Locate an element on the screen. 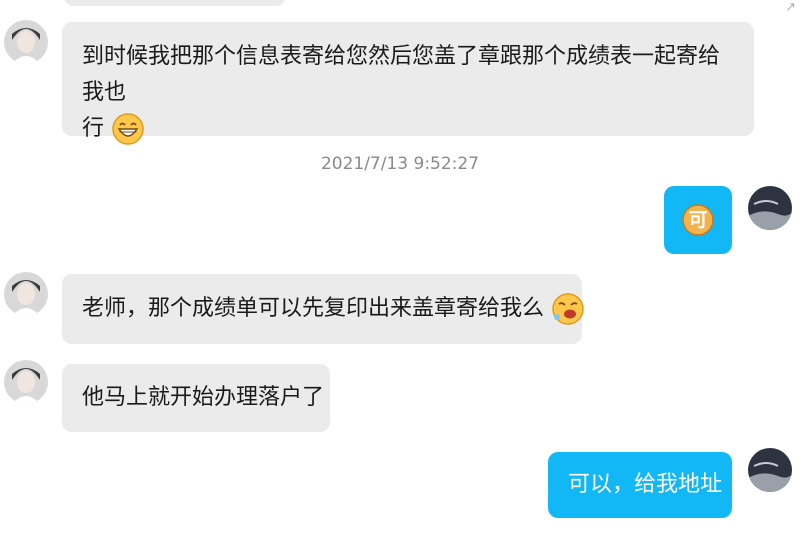 The width and height of the screenshot is (800, 533). grinning-face-icon is located at coordinates (128, 129).